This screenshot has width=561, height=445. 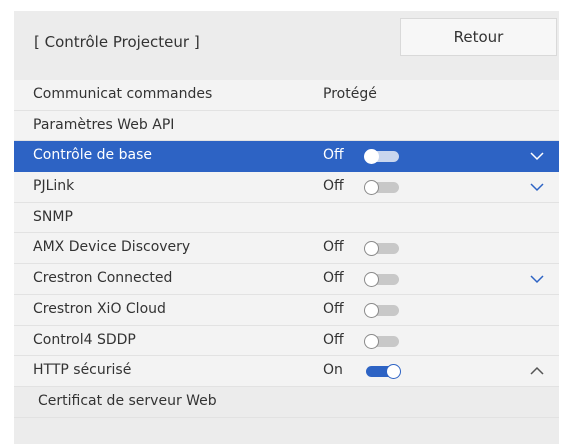 What do you see at coordinates (286, 45) in the screenshot?
I see `panel-header: [ Contrôle Projecteur ] Retour` at bounding box center [286, 45].